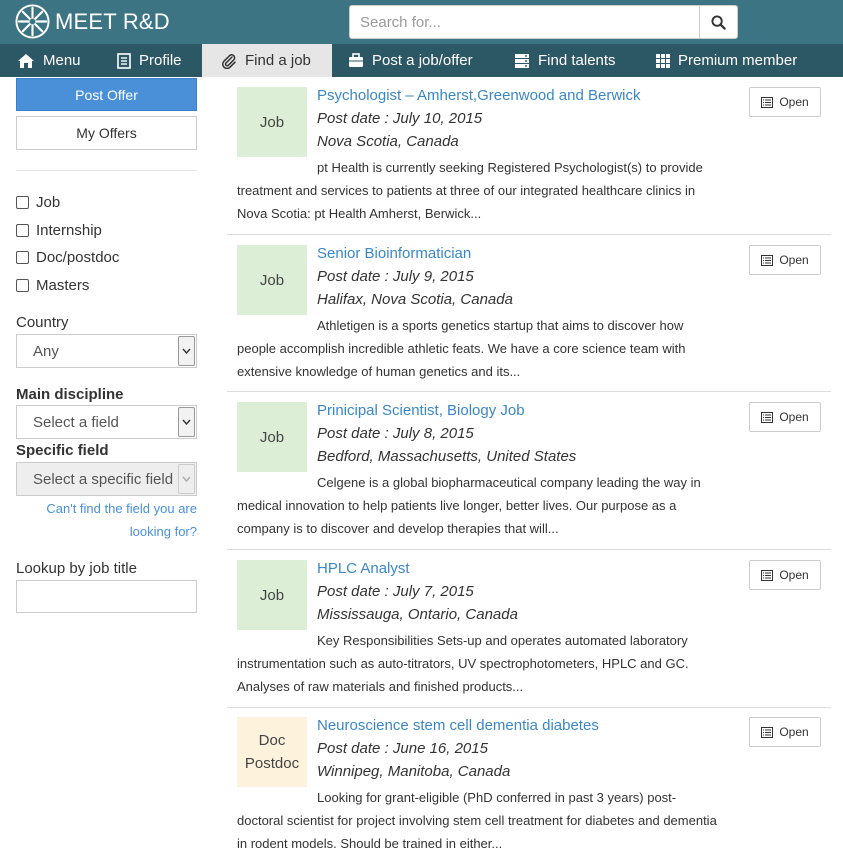 This screenshot has height=857, width=843. What do you see at coordinates (577, 60) in the screenshot?
I see `nav-find-talents-label: Find talents` at bounding box center [577, 60].